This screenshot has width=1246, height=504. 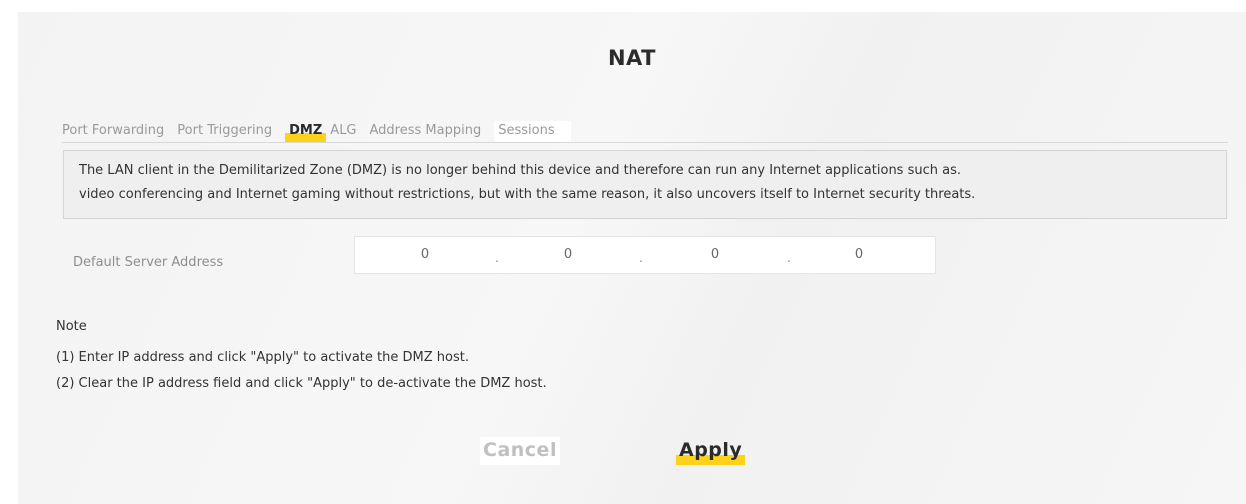 I want to click on cancel-button: Cancel, so click(x=520, y=451).